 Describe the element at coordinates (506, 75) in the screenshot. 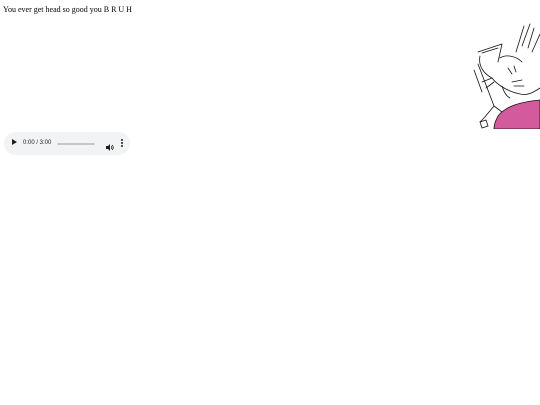

I see `cat-cartoon-image` at that location.